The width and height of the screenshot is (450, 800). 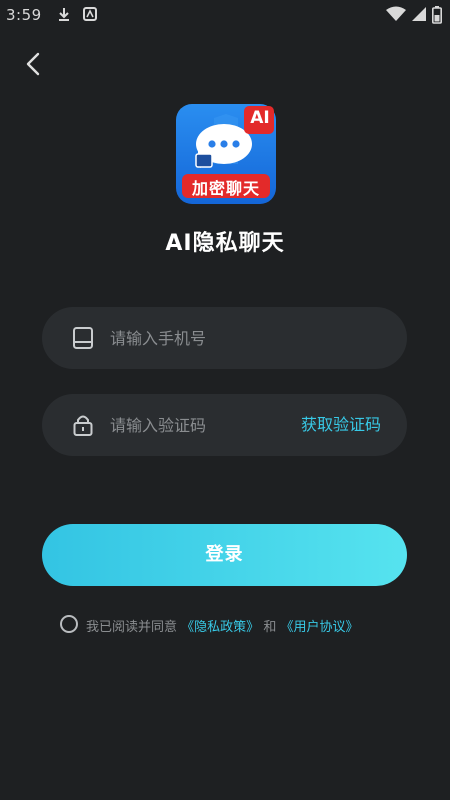 I want to click on logo-banner-text: 加密聊天, so click(x=225, y=188).